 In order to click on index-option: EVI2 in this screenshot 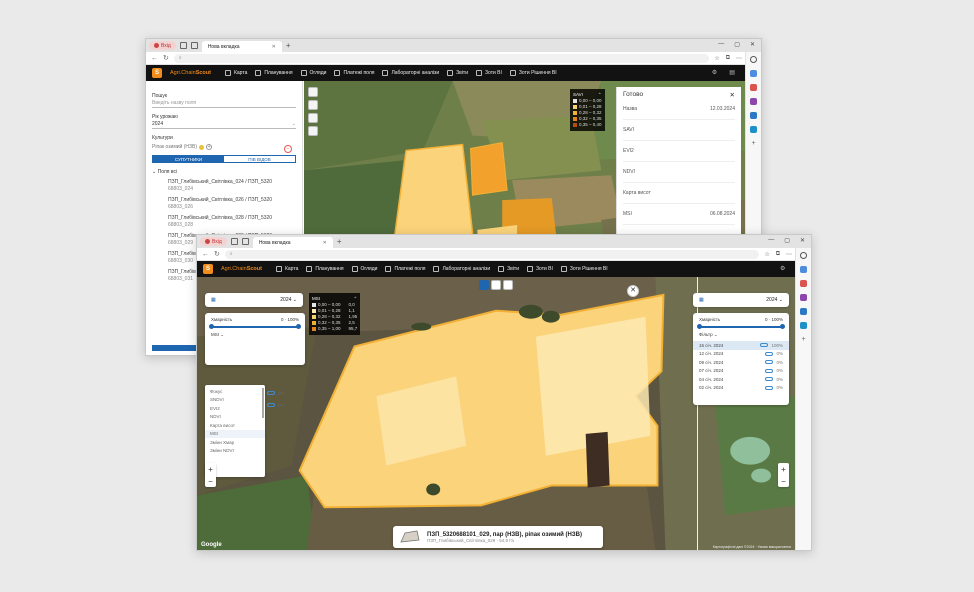, I will do `click(235, 408)`.